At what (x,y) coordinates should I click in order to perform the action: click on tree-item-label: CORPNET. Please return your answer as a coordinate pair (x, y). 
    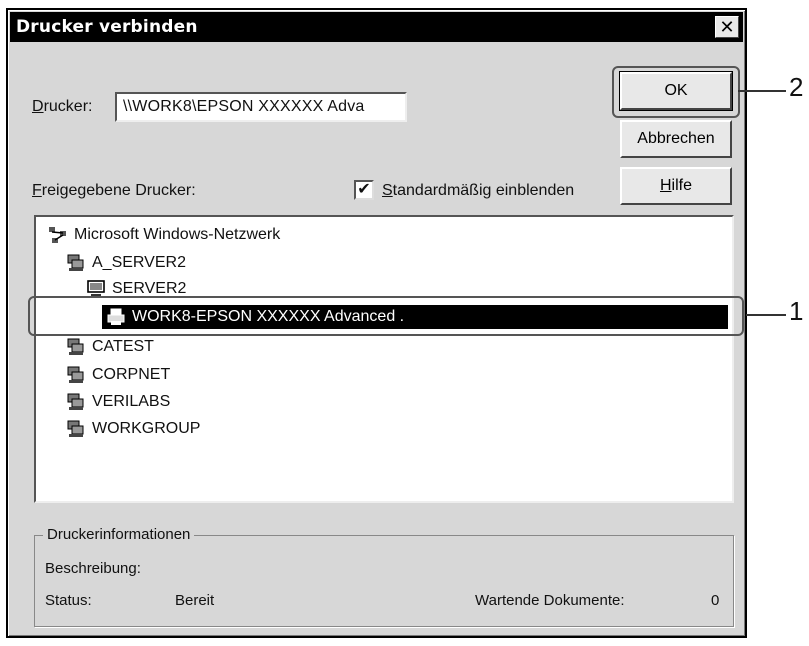
    Looking at the image, I should click on (131, 374).